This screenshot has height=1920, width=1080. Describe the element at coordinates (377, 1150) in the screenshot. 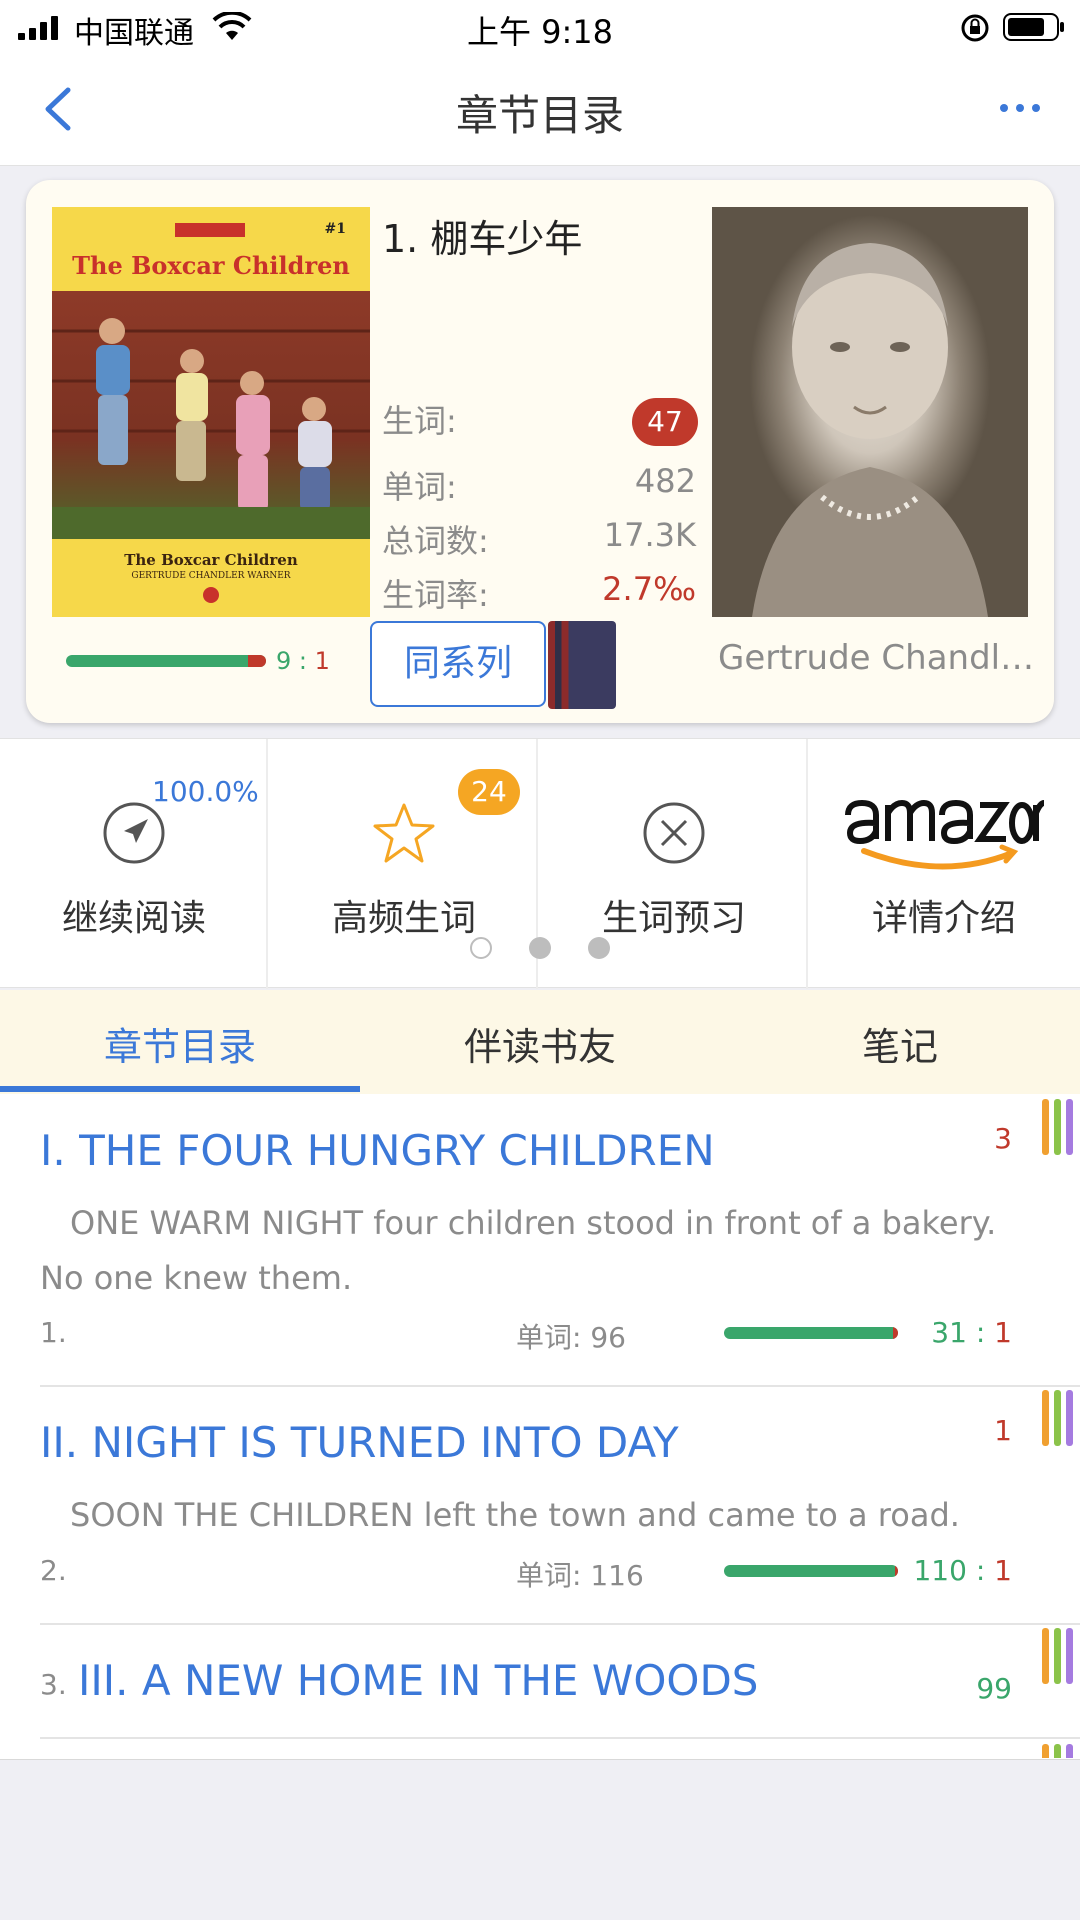

I see `chapter-title: I. THE FOUR HUNGRY CHILDREN` at that location.